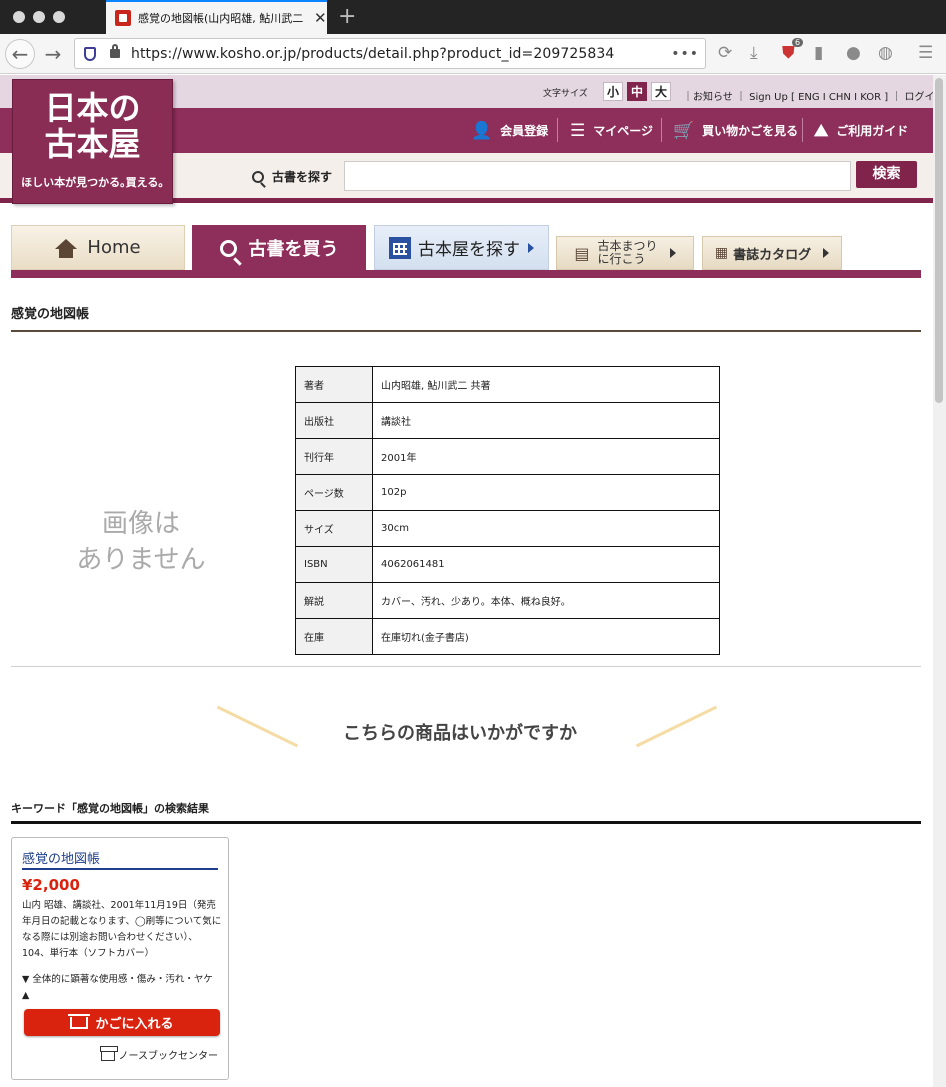 This screenshot has width=946, height=1087. What do you see at coordinates (53, 54) in the screenshot?
I see `forward-button: →` at bounding box center [53, 54].